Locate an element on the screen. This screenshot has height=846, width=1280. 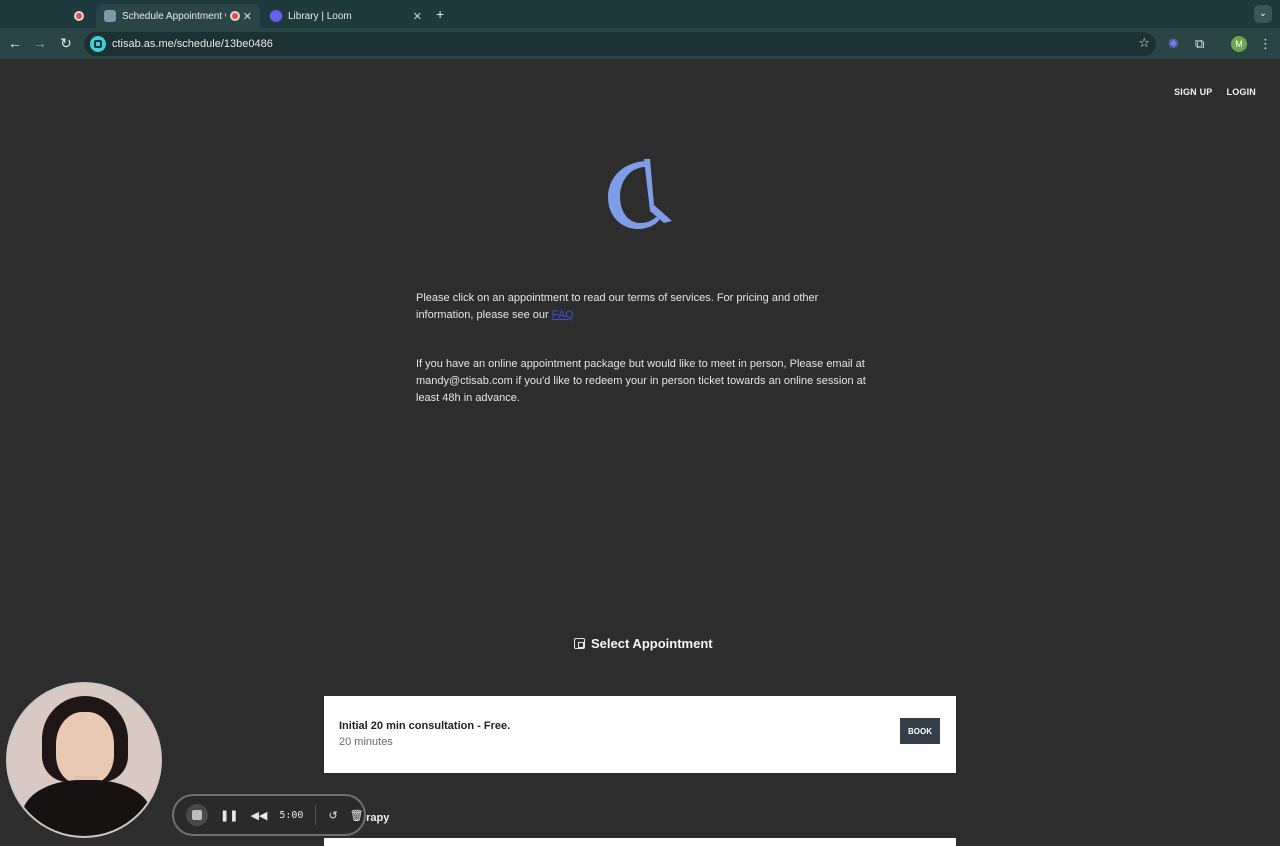
top-nav: SIGN UP LOGIN is located at coordinates (1215, 92).